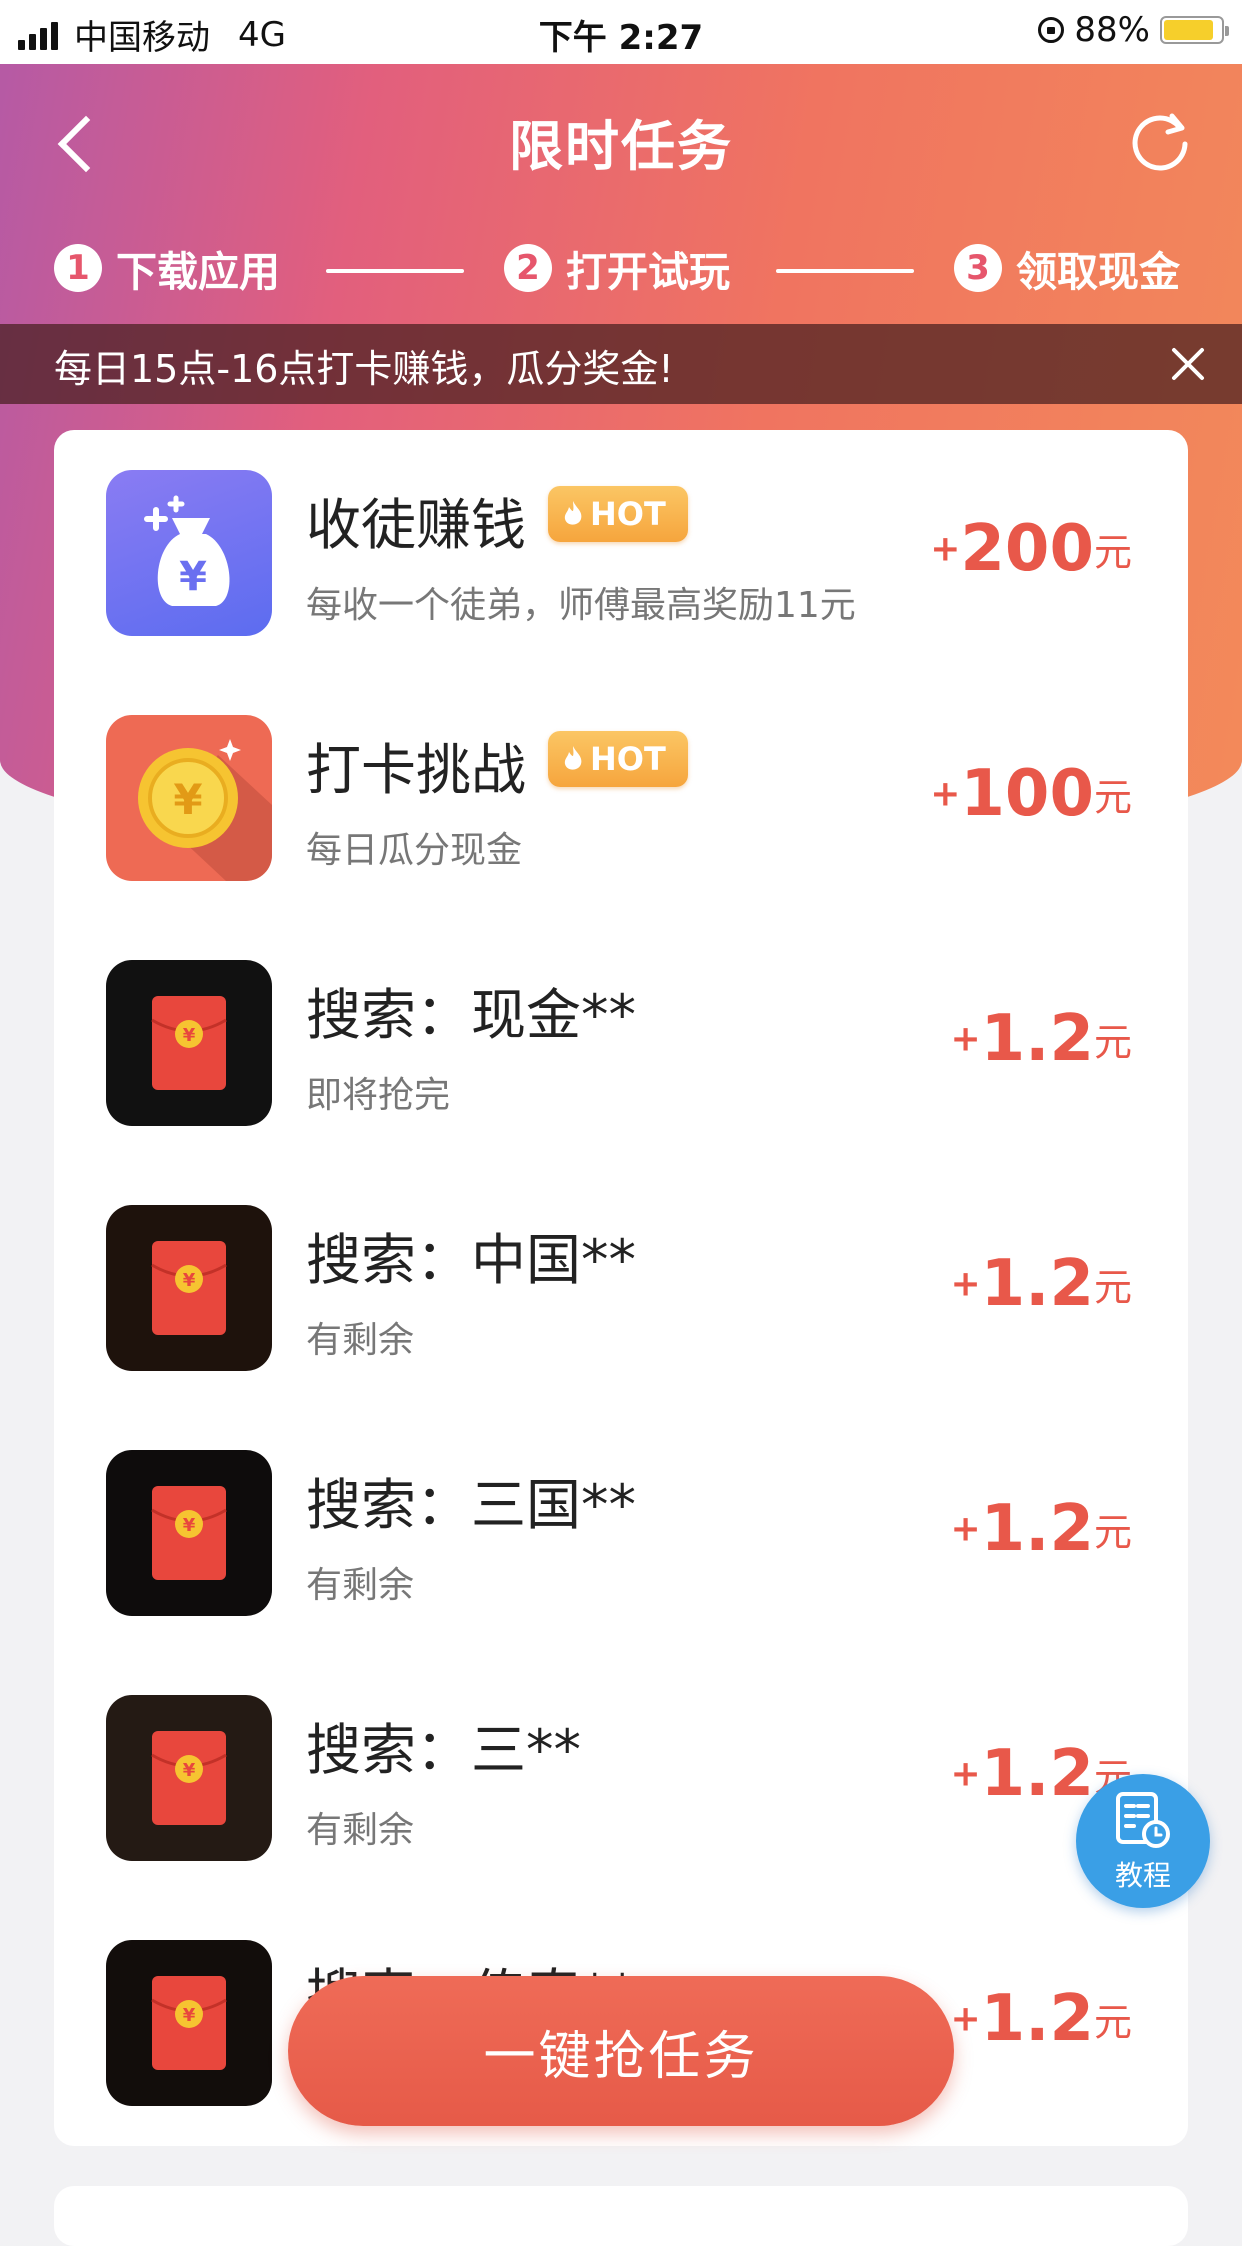 The width and height of the screenshot is (1242, 2246). I want to click on task-row-search: ¥ 搜索：三** 有剩余 +1.2元, so click(621, 1777).